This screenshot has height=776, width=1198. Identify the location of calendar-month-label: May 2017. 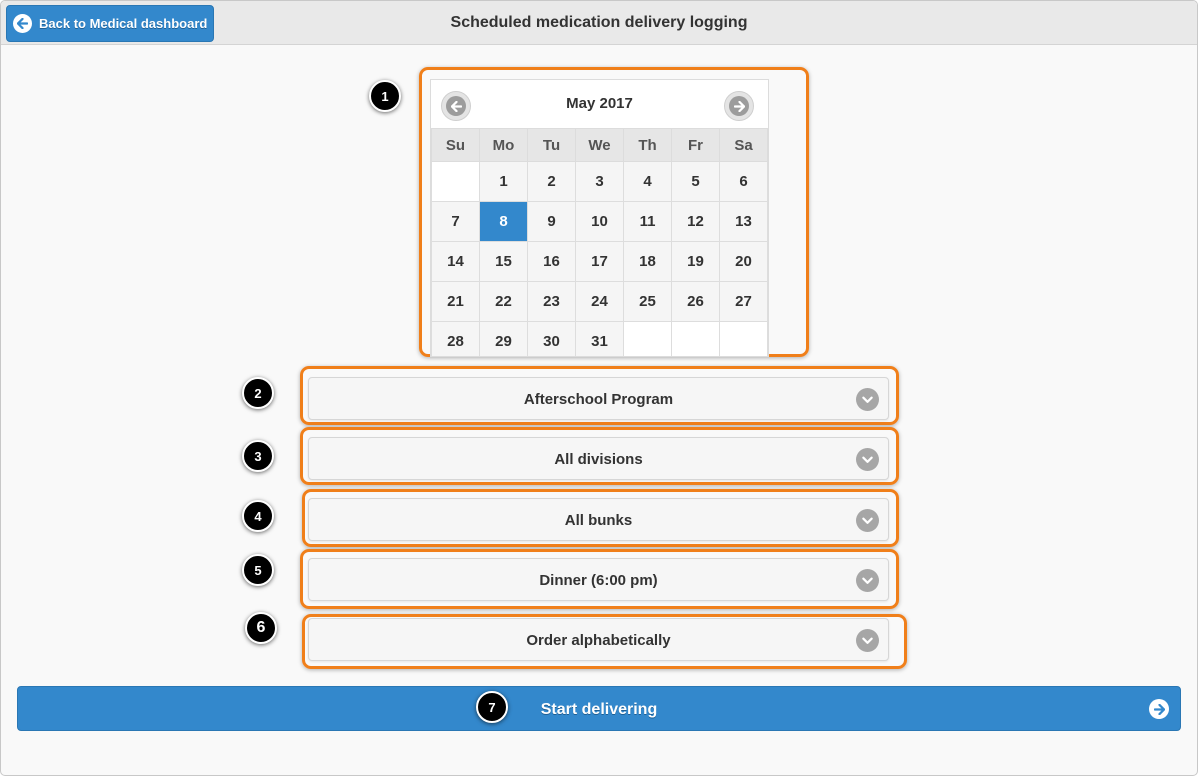
(599, 103).